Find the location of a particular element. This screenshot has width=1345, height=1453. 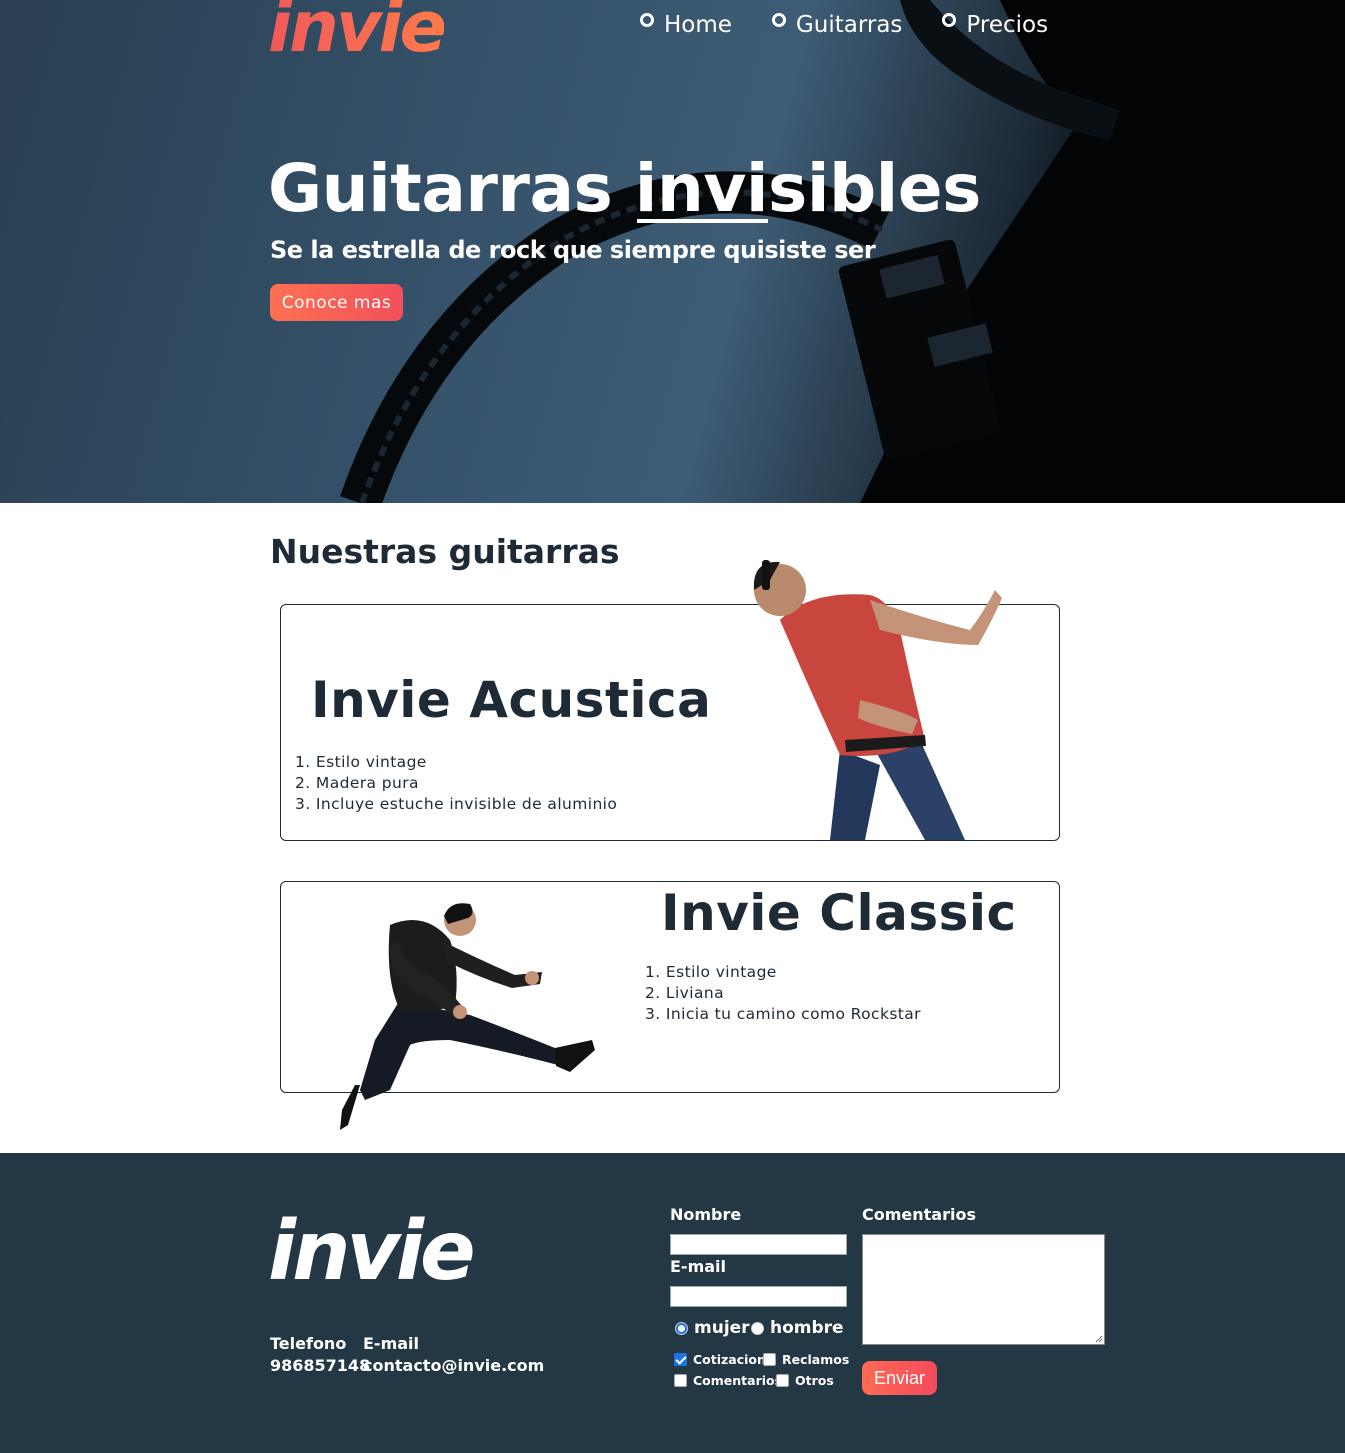

hero-title: Guitarras invisibles is located at coordinates (624, 188).